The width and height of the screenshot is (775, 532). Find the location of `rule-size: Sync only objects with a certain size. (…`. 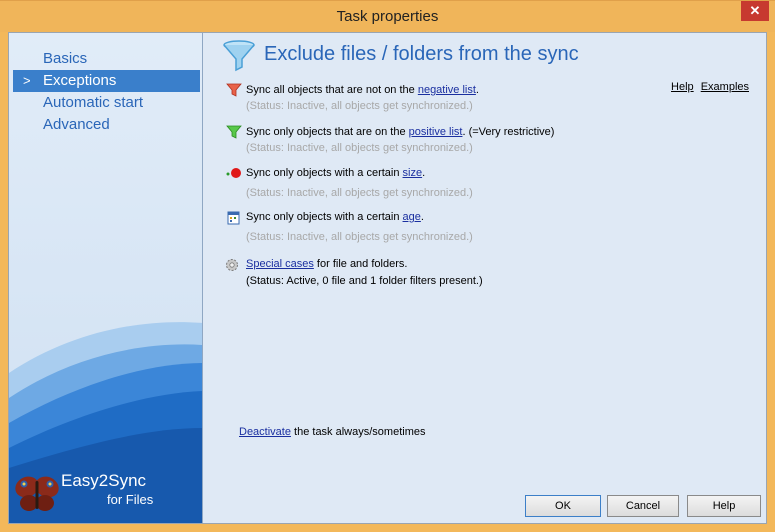

rule-size: Sync only objects with a certain size. (… is located at coordinates (349, 183).